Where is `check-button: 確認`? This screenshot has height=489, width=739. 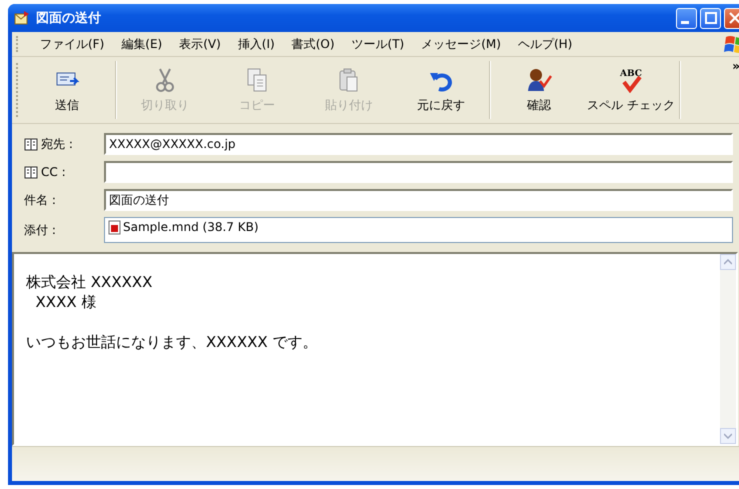
check-button: 確認 is located at coordinates (539, 90).